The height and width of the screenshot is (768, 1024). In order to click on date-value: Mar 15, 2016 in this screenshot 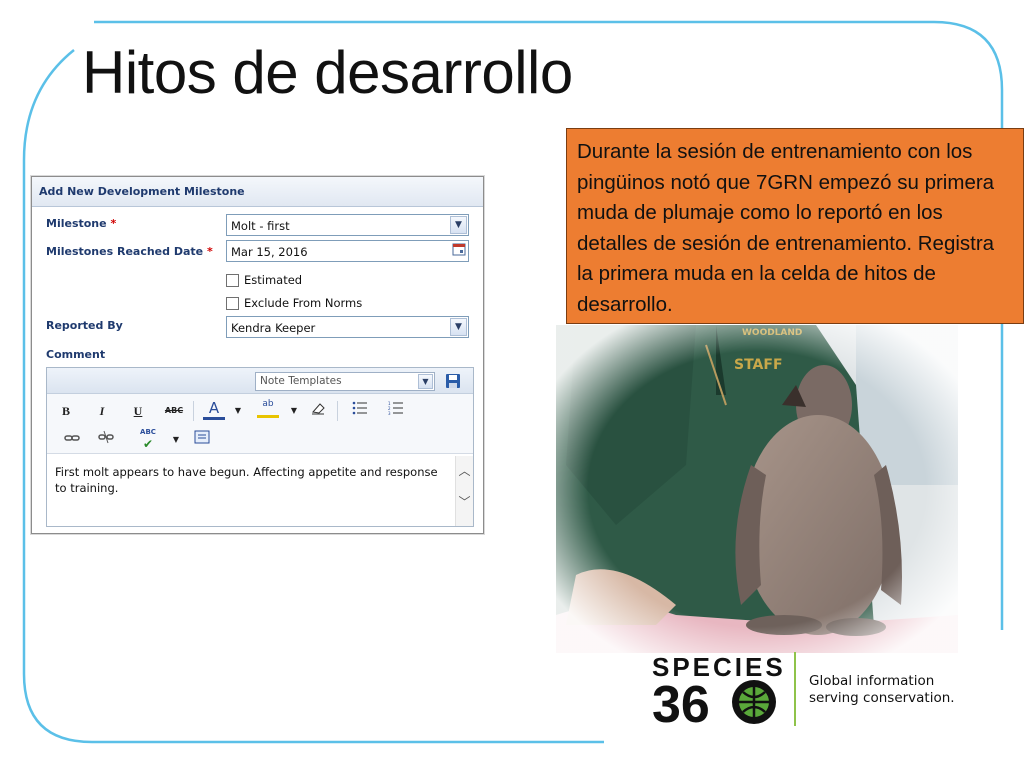, I will do `click(269, 252)`.